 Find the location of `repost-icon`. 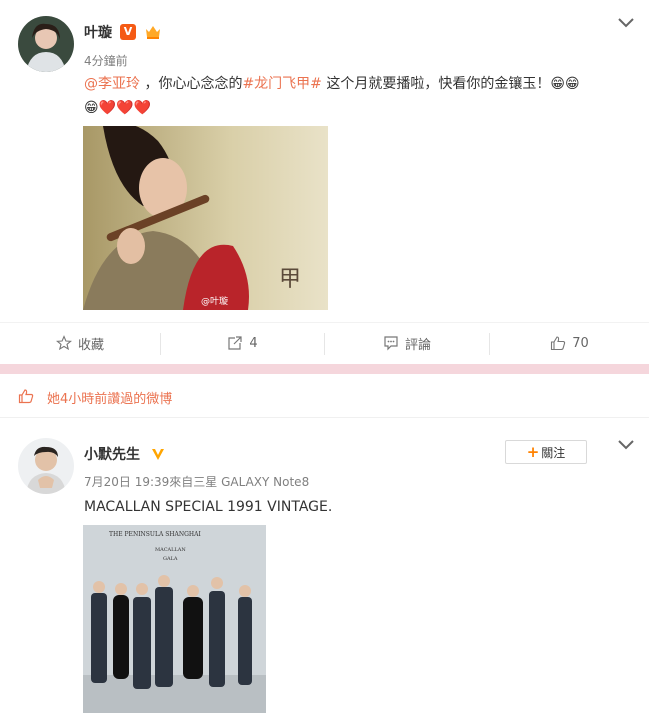

repost-icon is located at coordinates (235, 343).